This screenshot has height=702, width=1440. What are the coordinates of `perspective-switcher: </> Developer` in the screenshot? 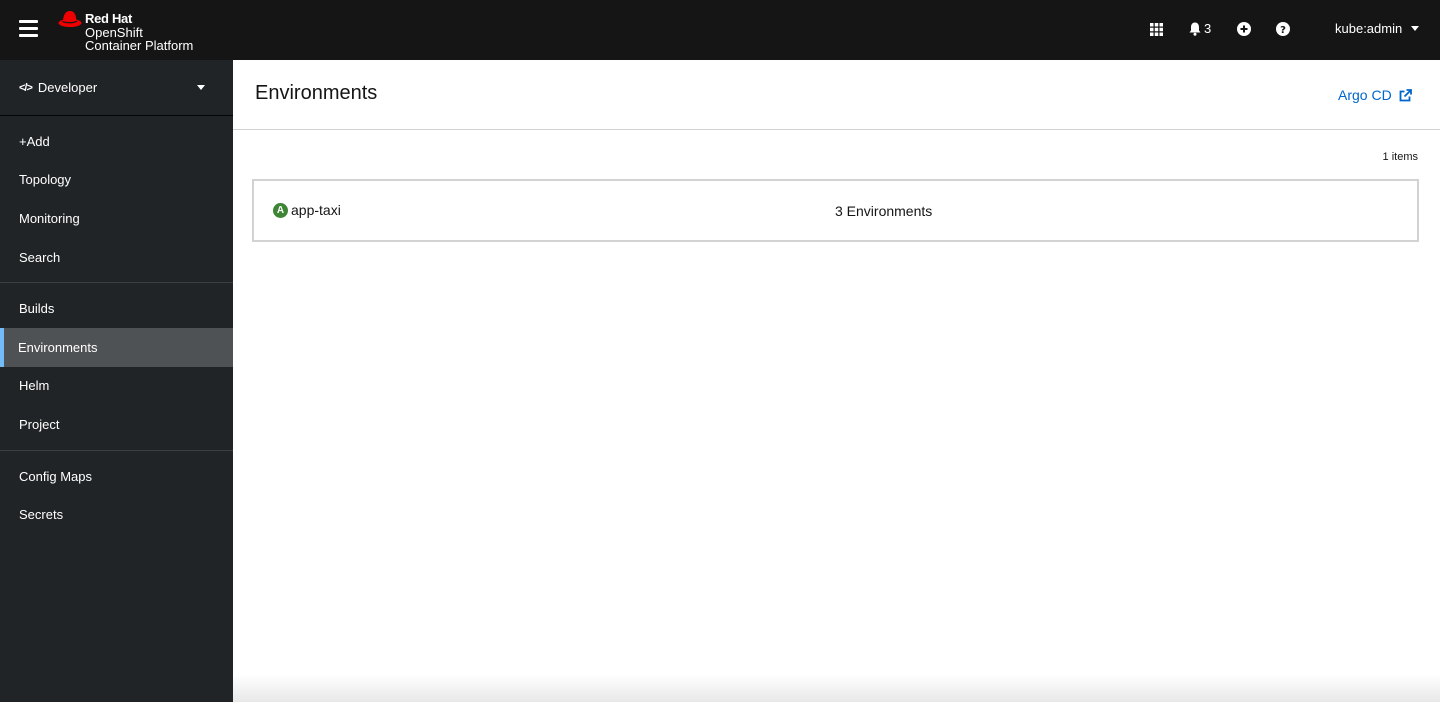 It's located at (116, 88).